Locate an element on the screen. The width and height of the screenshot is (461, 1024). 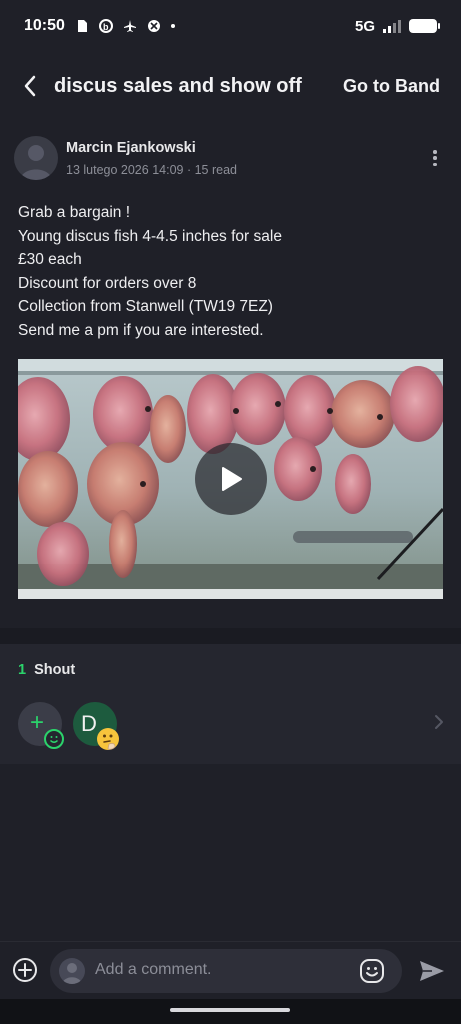
page-title: discus sales and show off is located at coordinates (178, 85).